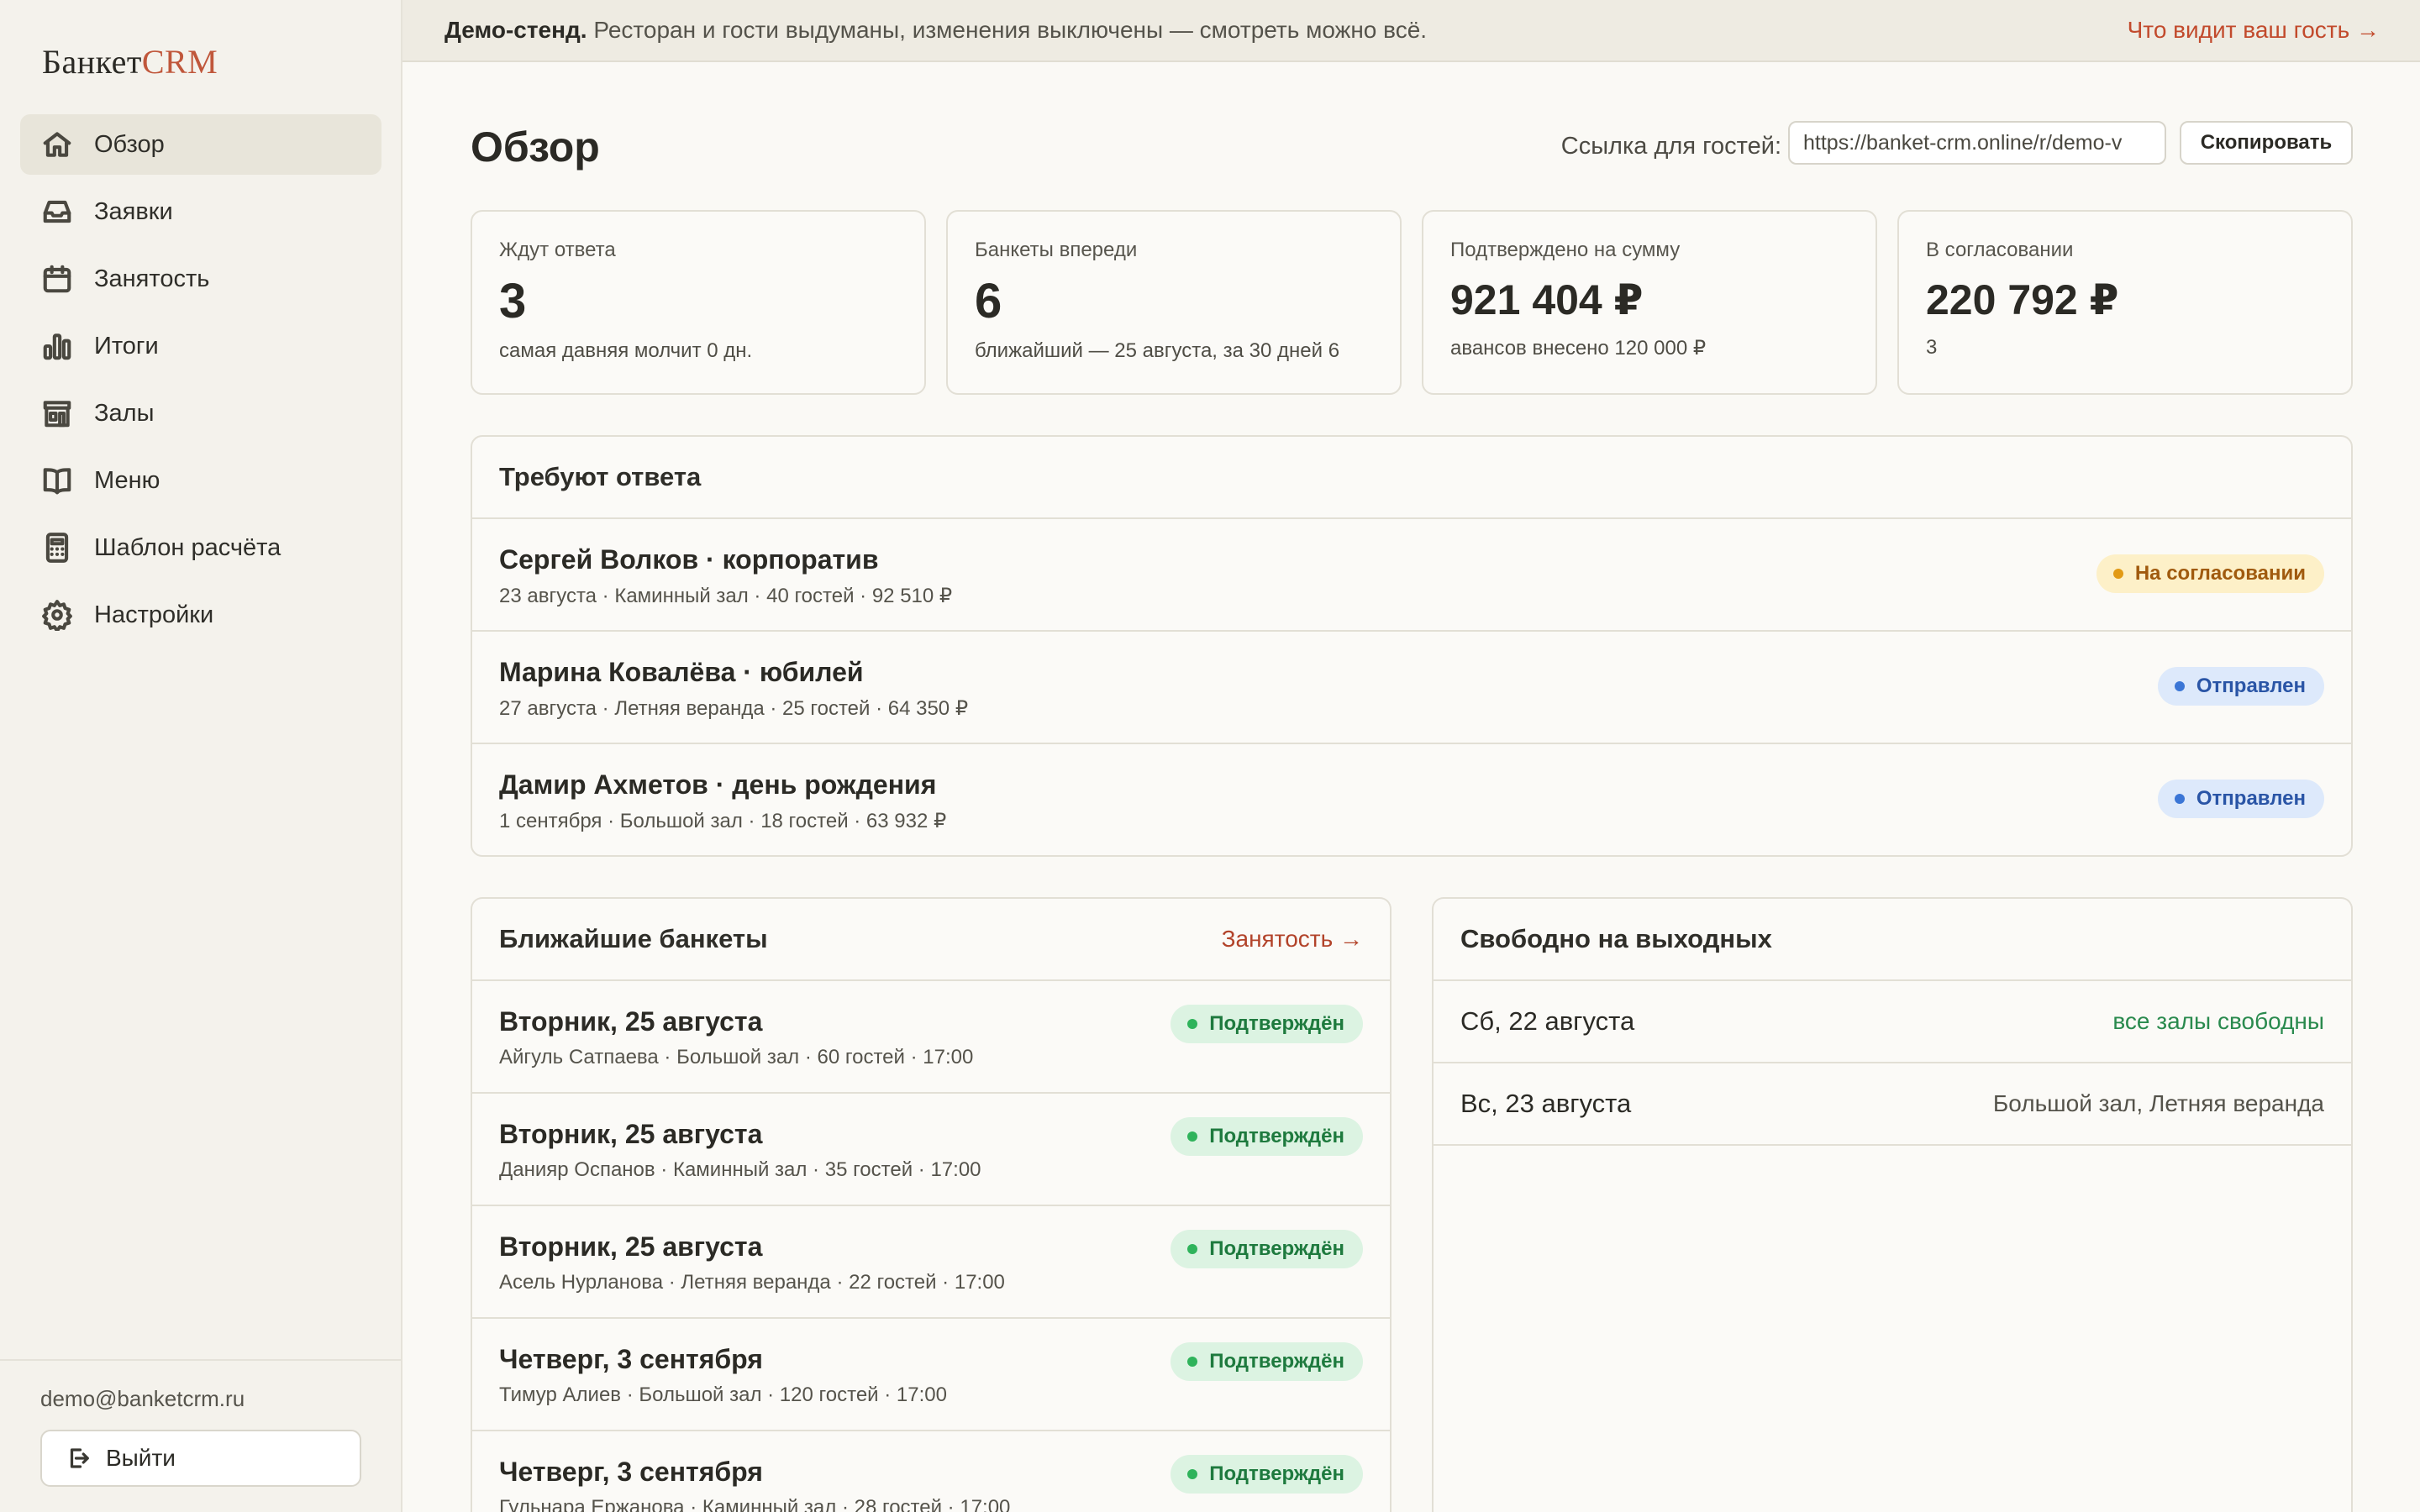 The height and width of the screenshot is (1512, 2420). I want to click on stat-card-awaiting: Ждут ответа 3 самая давняя молчит 0 дн., so click(698, 302).